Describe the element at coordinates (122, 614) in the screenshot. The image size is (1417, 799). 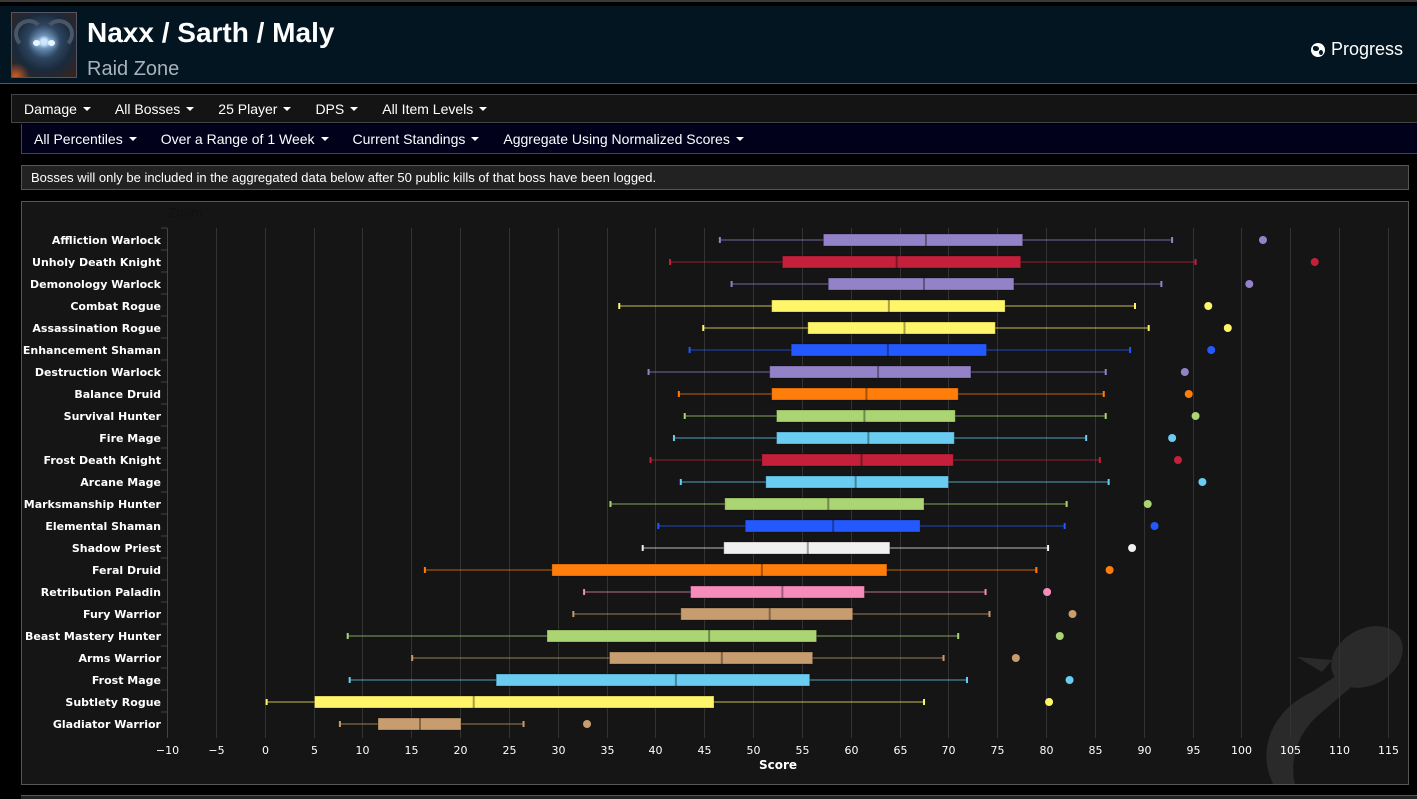
I see `y-category-label: Fury Warrior` at that location.